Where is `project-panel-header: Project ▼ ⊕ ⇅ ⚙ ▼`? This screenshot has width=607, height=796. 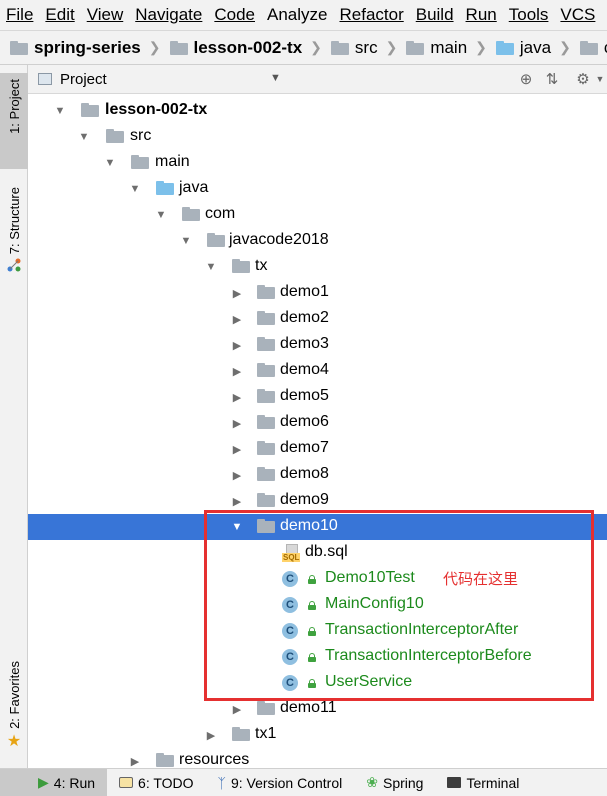
project-panel-header: Project ▼ ⊕ ⇅ ⚙ ▼ is located at coordinates (317, 79).